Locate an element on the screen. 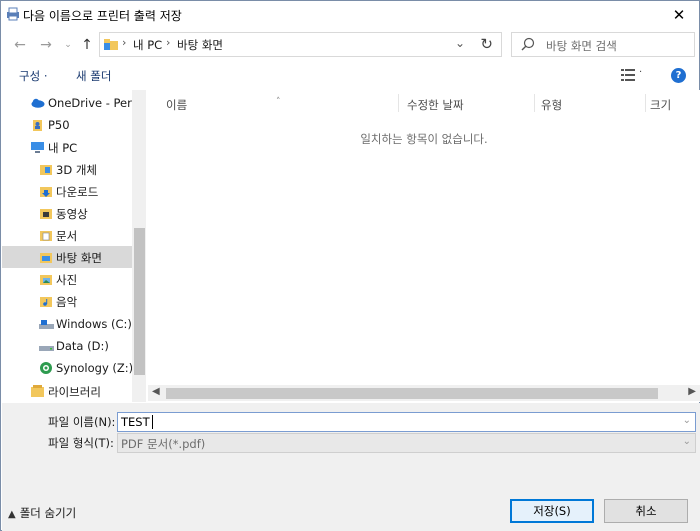 Image resolution: width=700 pixels, height=531 pixels. navigation-bar: ← → ⌄ ↑ › 내 PC › 바탕 화면 ⌄ ↻ 바탕 화면 검색 is located at coordinates (350, 45).